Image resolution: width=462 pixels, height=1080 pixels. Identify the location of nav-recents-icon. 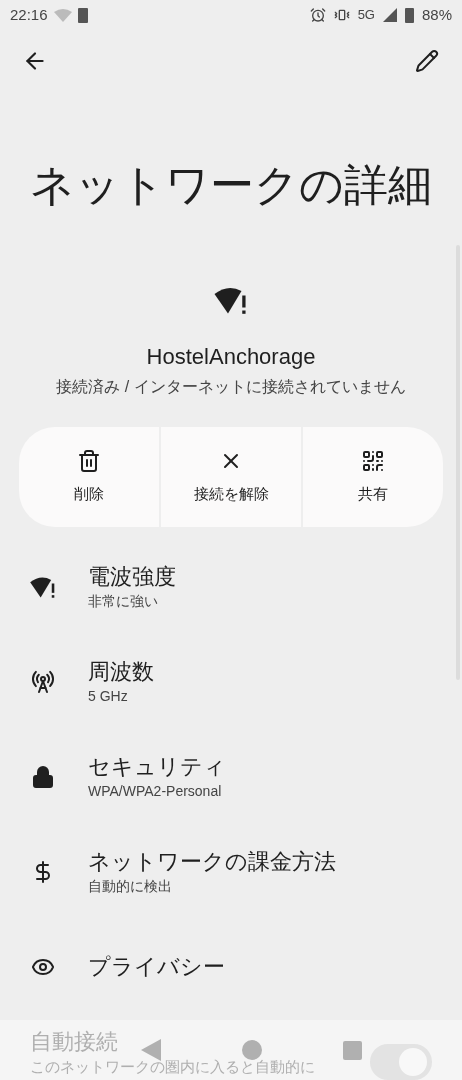
(352, 1050).